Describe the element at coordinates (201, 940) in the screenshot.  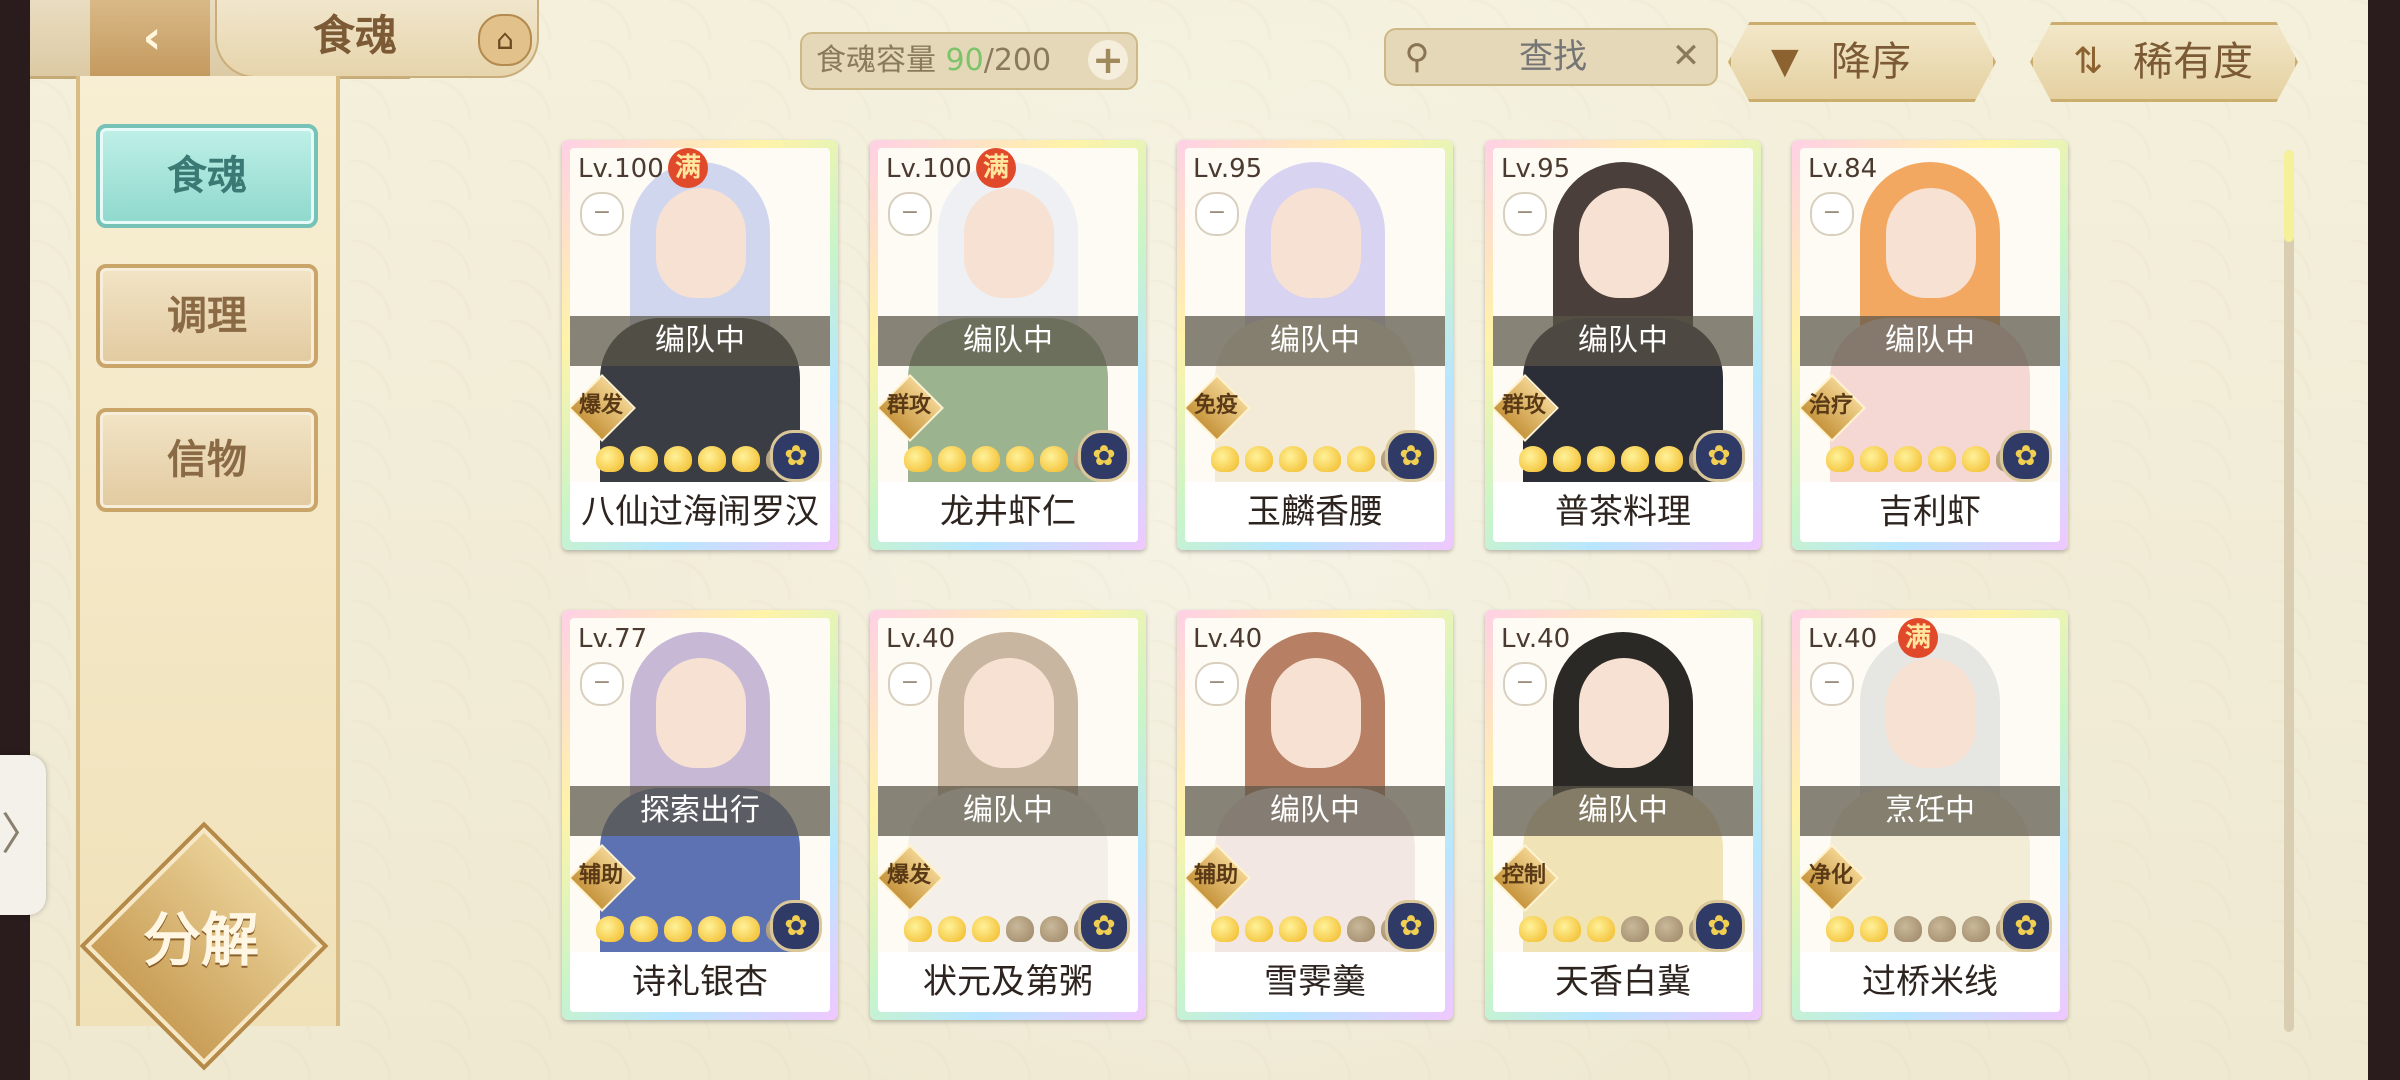
I see `decompose-label: 分解` at that location.